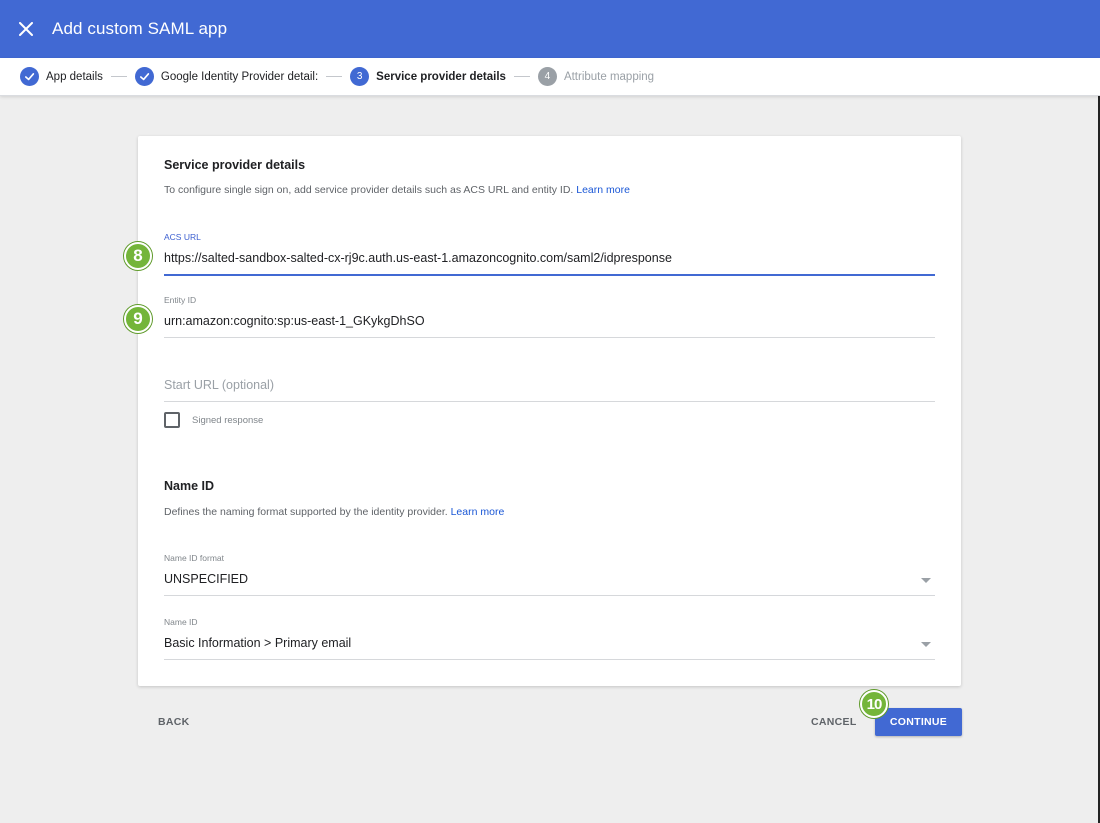 The image size is (1100, 823). Describe the element at coordinates (239, 76) in the screenshot. I see `step-label: Google Identity Provider detail:` at that location.